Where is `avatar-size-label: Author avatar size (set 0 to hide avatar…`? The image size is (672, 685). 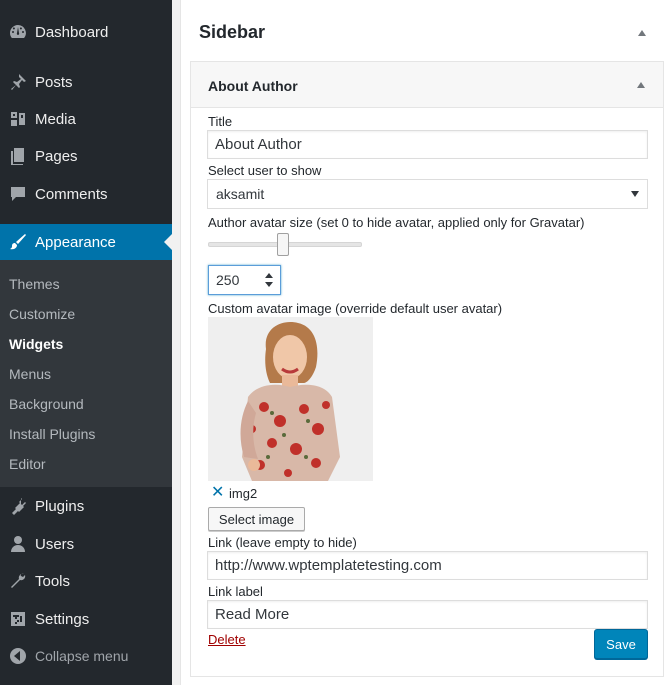 avatar-size-label: Author avatar size (set 0 to hide avatar… is located at coordinates (396, 222).